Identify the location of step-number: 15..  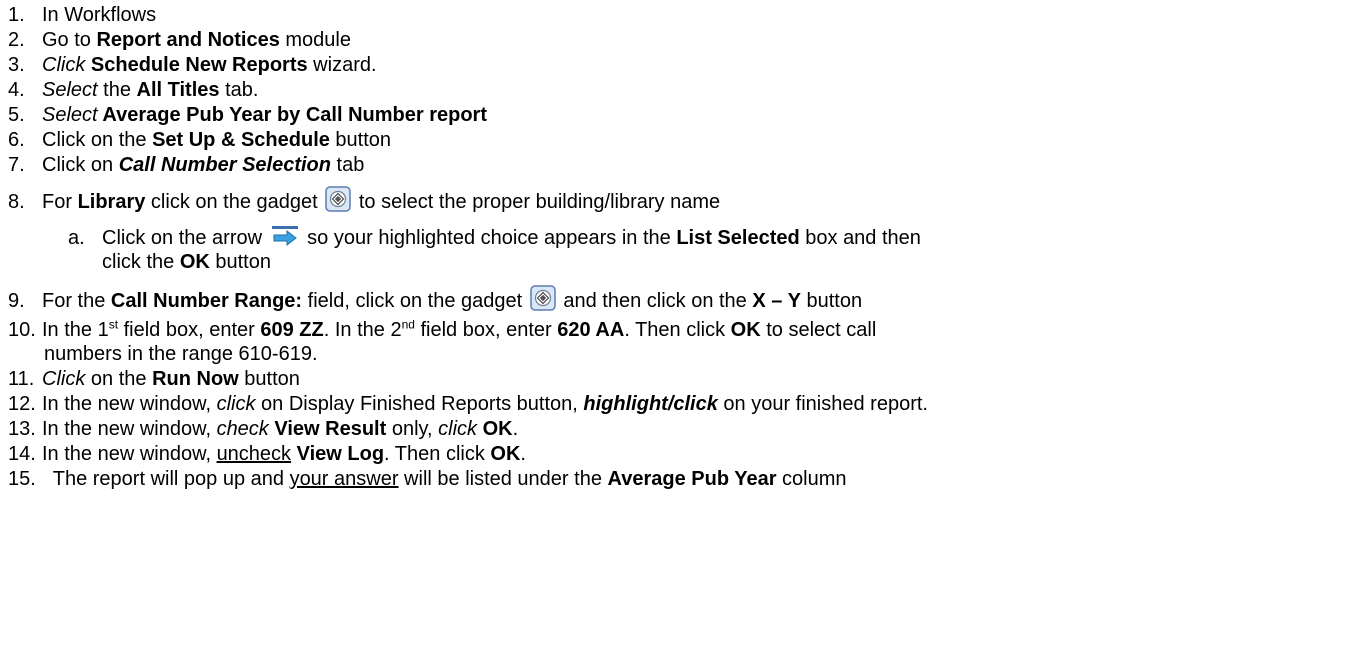
(22, 479).